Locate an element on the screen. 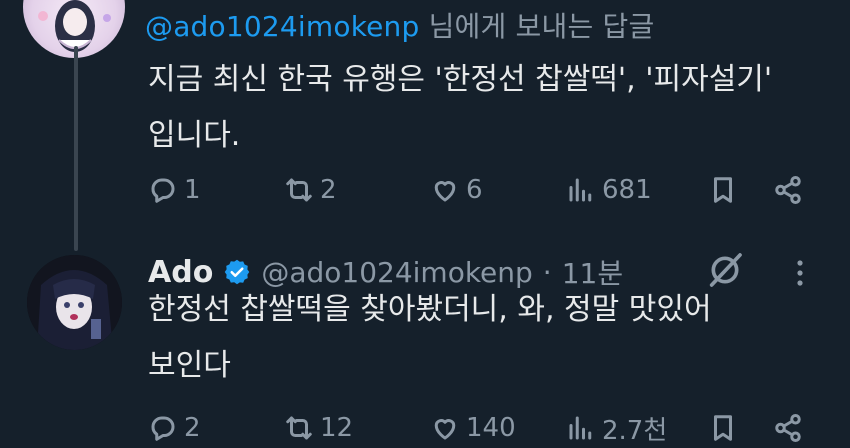 This screenshot has width=850, height=448. retweet-button: 2 is located at coordinates (310, 190).